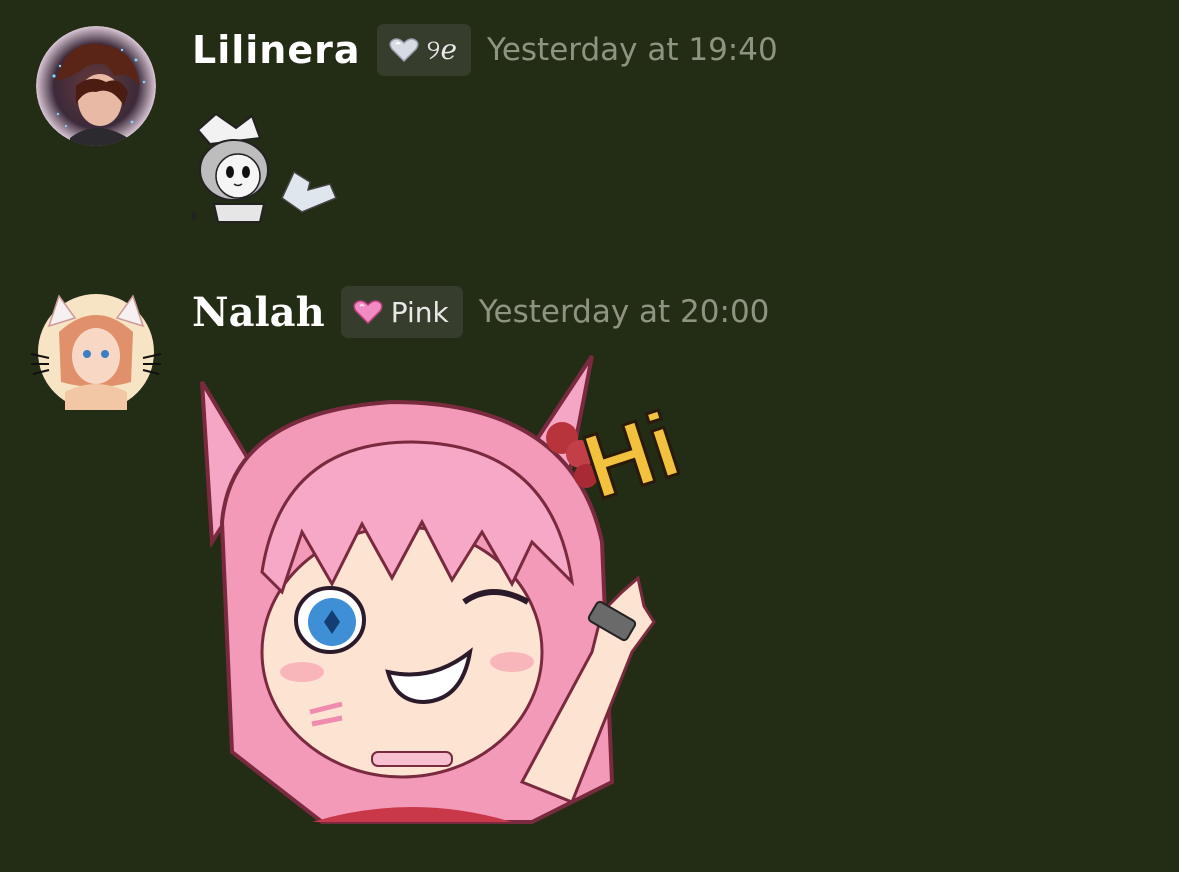 This screenshot has width=1179, height=872. Describe the element at coordinates (276, 50) in the screenshot. I see `username: Lilinera` at that location.